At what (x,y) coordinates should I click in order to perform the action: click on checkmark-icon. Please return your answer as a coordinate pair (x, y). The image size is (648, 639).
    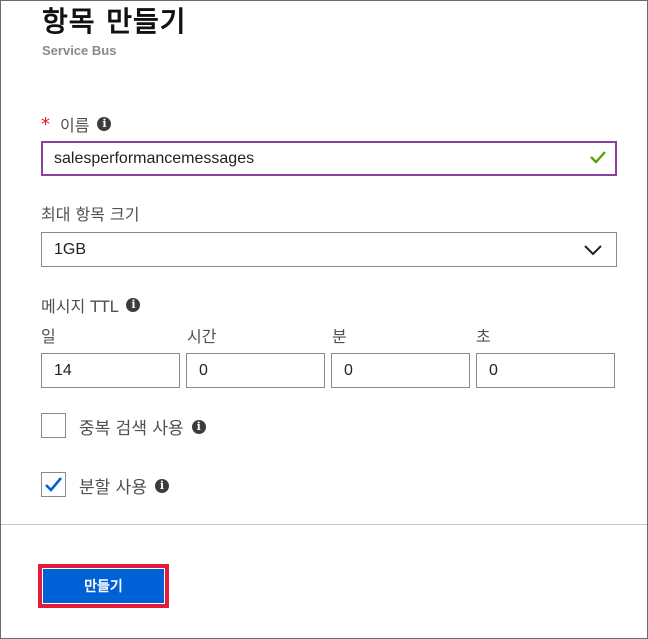
    Looking at the image, I should click on (598, 159).